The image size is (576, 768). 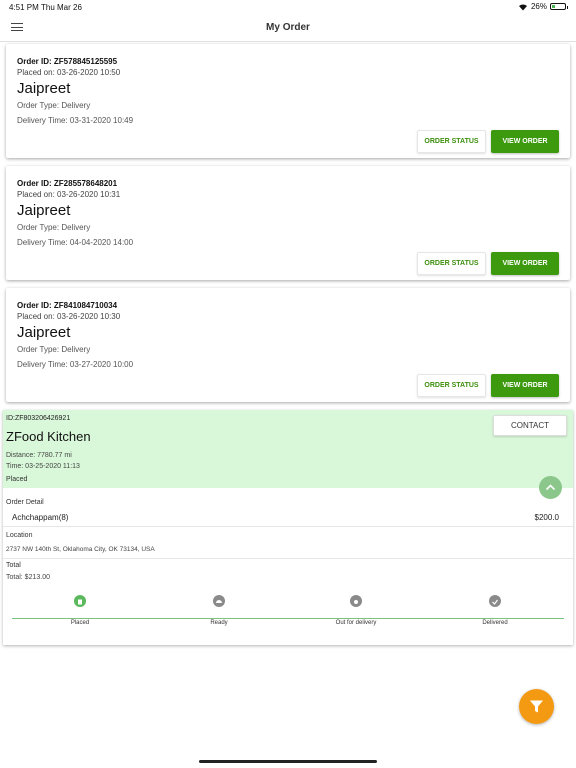 I want to click on order-time: Time: 03-25-2020 11:13, so click(x=43, y=466).